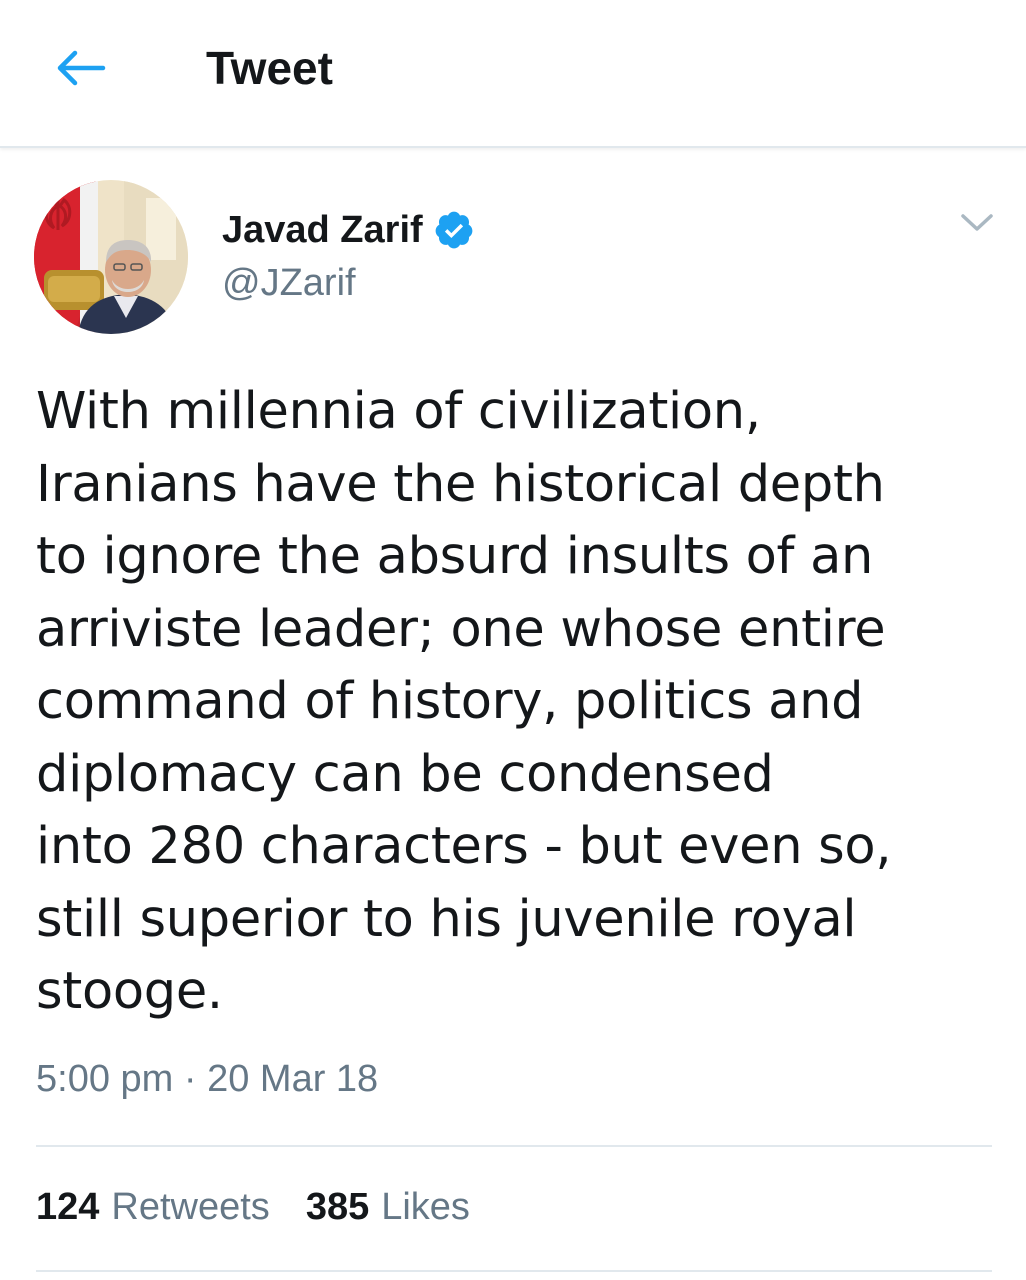  What do you see at coordinates (269, 68) in the screenshot?
I see `page-title: Tweet` at bounding box center [269, 68].